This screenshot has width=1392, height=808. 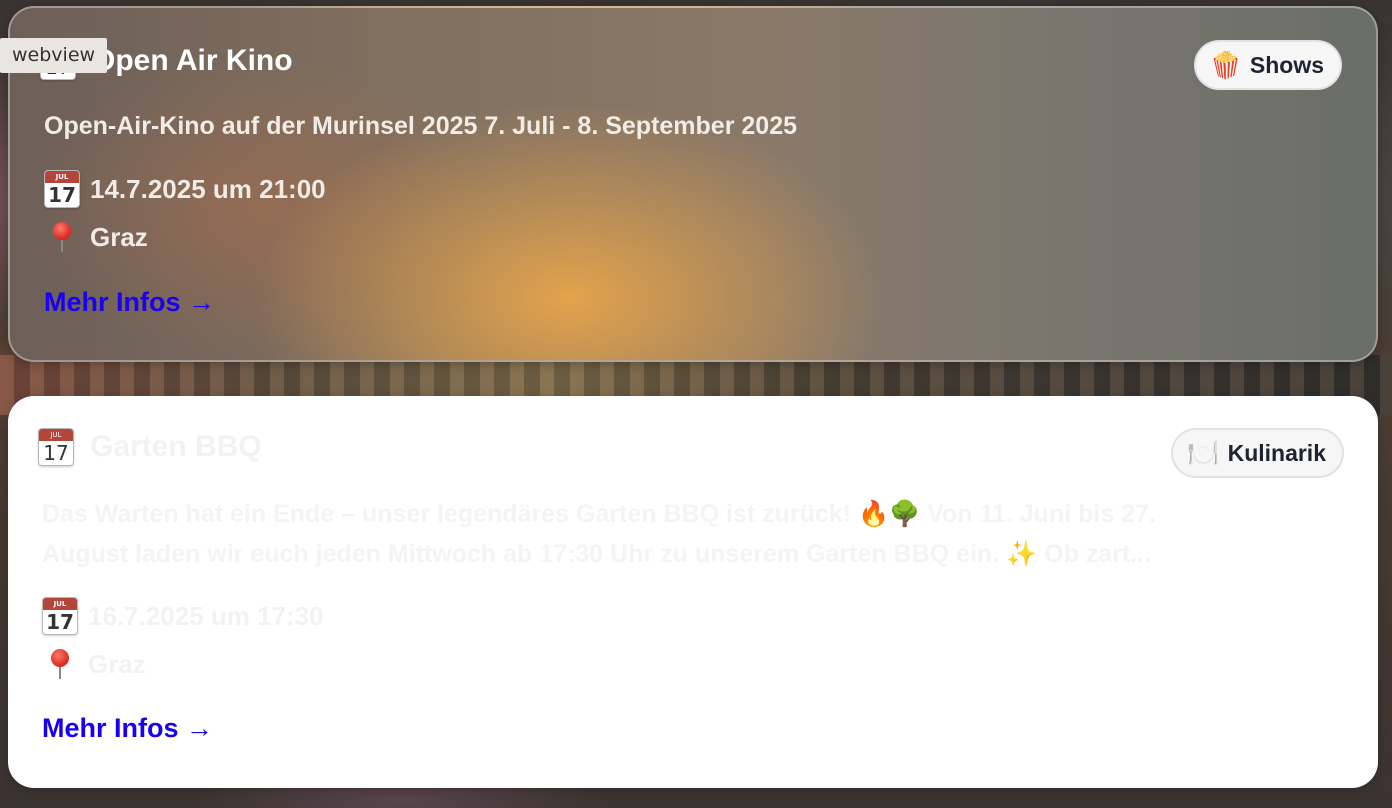 I want to click on event-title: Open Air Kino, so click(x=192, y=60).